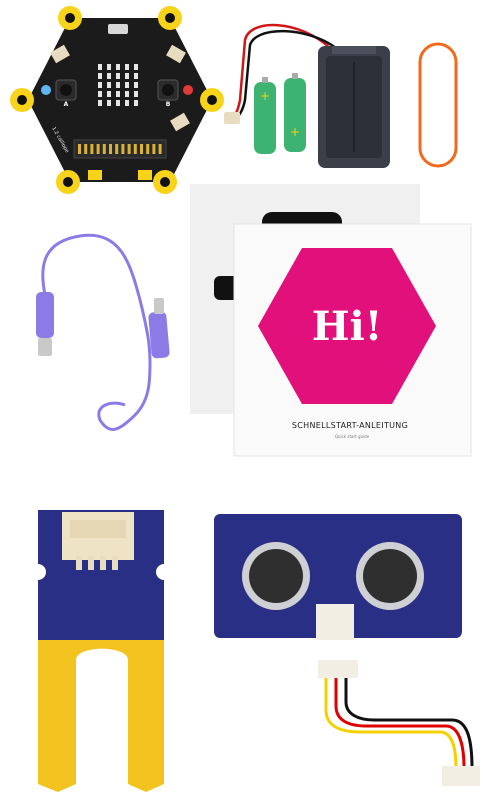 Image resolution: width=483 pixels, height=803 pixels. Describe the element at coordinates (66, 104) in the screenshot. I see `button-a-label: A` at that location.